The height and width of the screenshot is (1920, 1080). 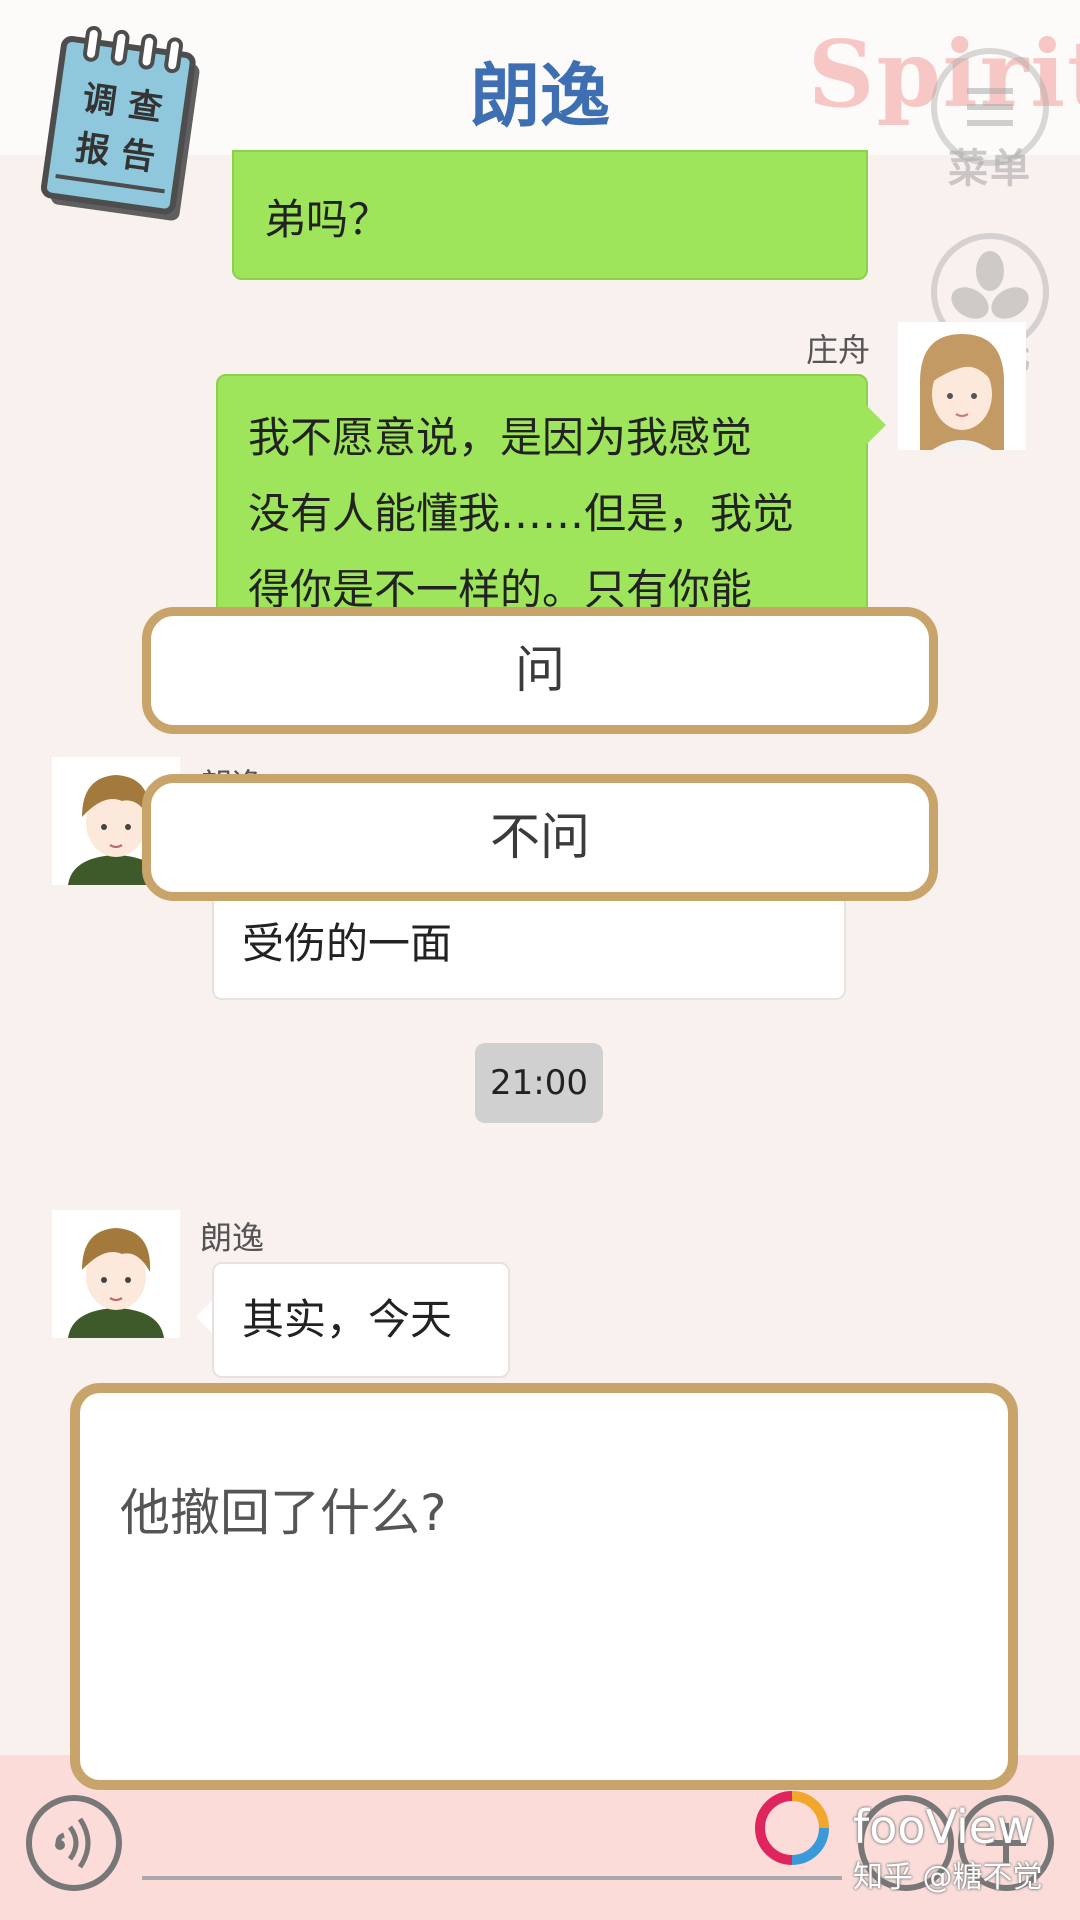 What do you see at coordinates (116, 1274) in the screenshot?
I see `avatar-langyi` at bounding box center [116, 1274].